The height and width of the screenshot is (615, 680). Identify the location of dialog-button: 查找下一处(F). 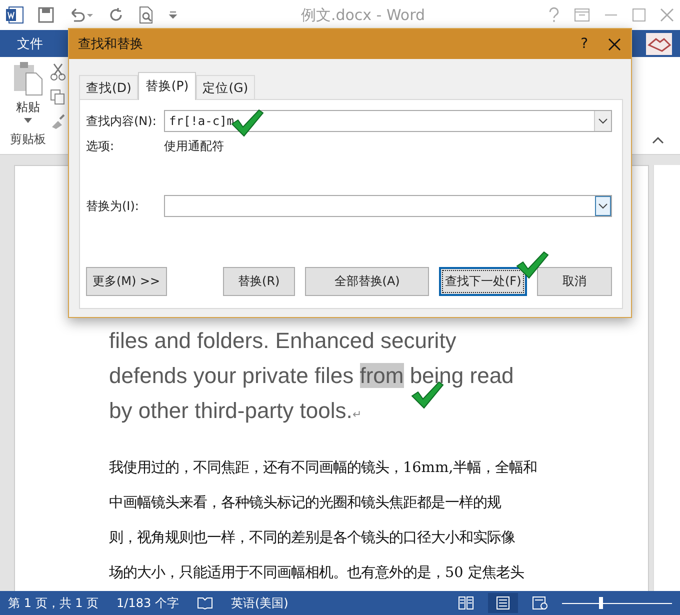
(483, 281).